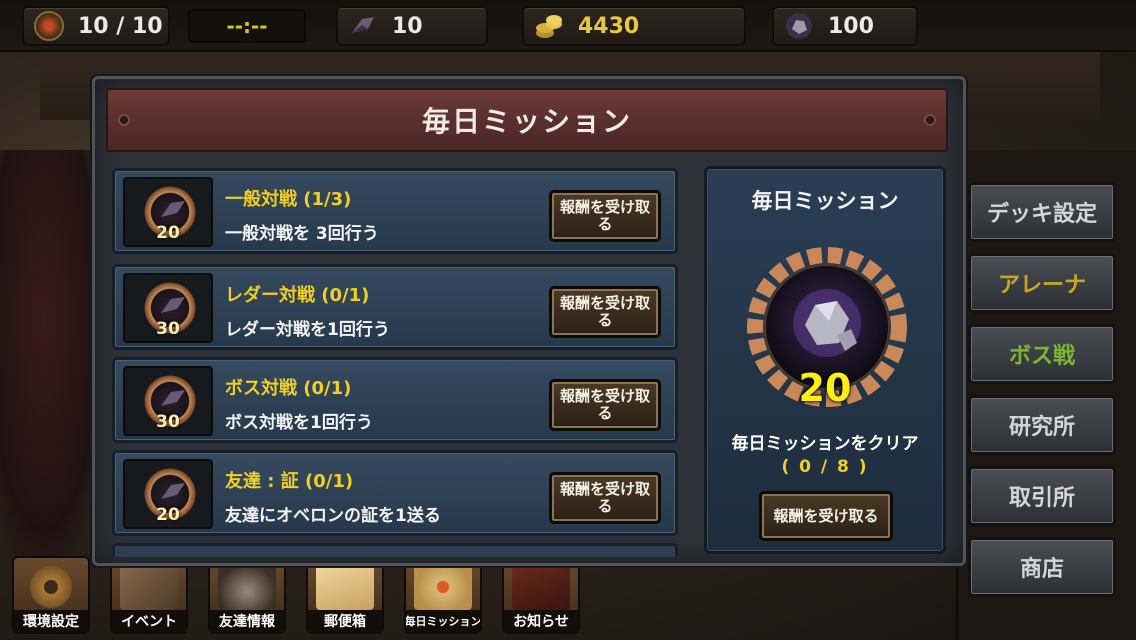 Image resolution: width=1136 pixels, height=640 pixels. I want to click on nav-shop-label: 商店, so click(1041, 569).